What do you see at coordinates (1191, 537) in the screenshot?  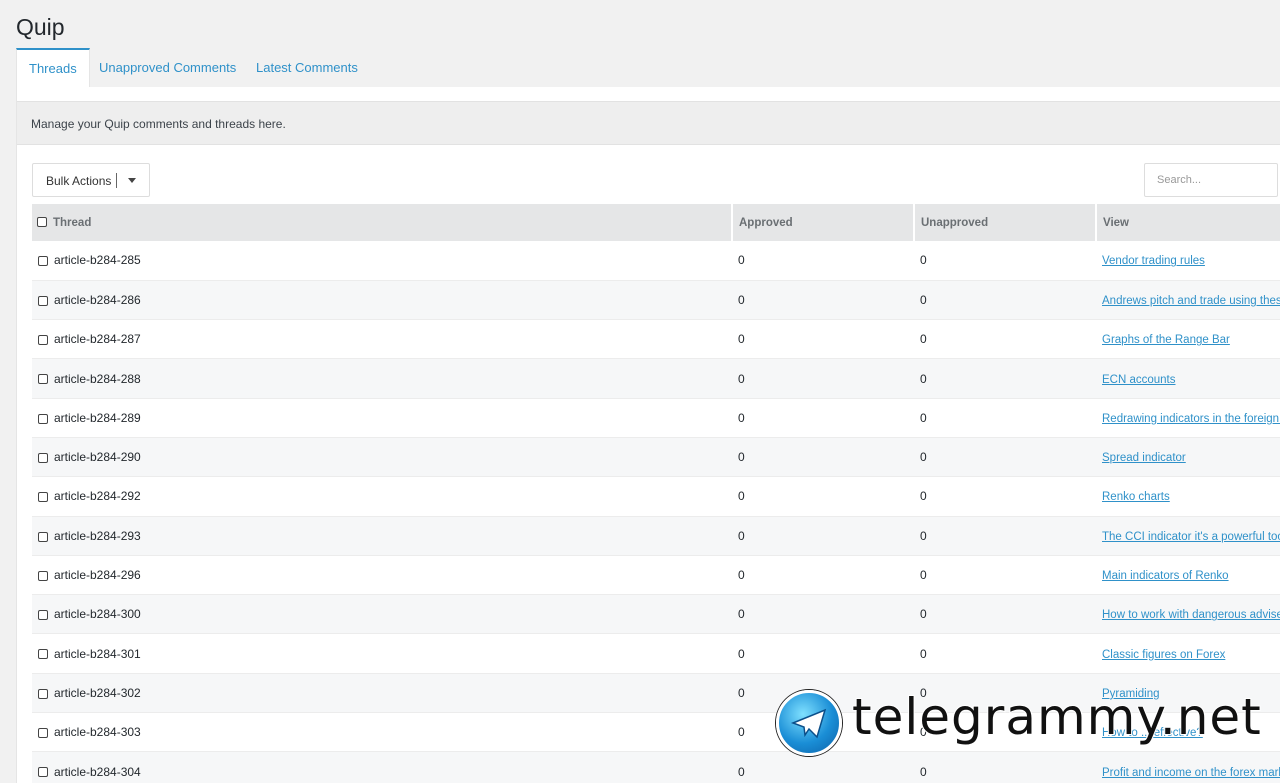 I see `view-link: The CCI indicator it's a powerful tool` at bounding box center [1191, 537].